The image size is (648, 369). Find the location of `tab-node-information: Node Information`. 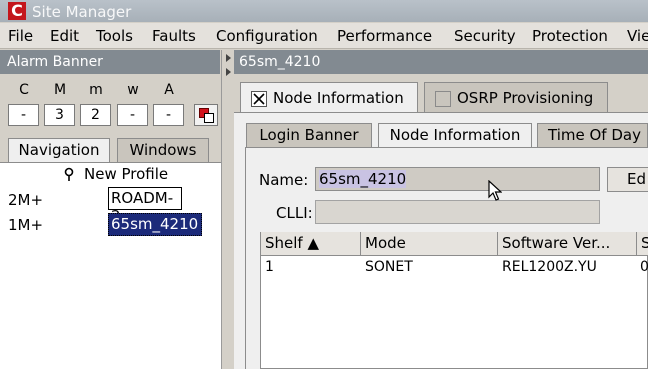

tab-node-information: Node Information is located at coordinates (329, 97).